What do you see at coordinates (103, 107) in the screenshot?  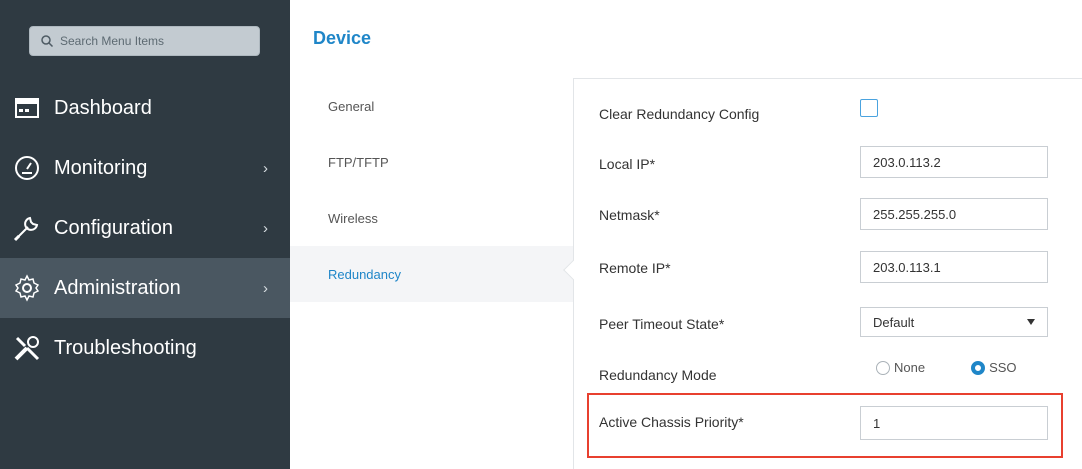 I see `sidebar-item-label: Dashboard` at bounding box center [103, 107].